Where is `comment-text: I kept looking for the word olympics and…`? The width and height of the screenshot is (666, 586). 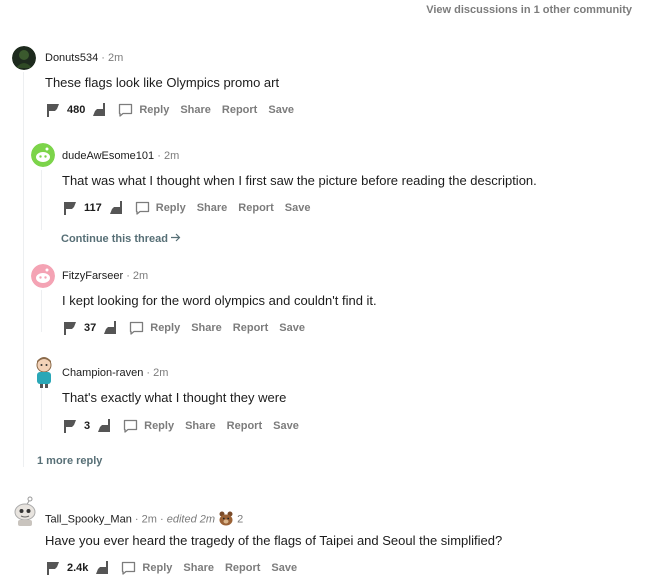
comment-text: I kept looking for the word olympics and… is located at coordinates (219, 300).